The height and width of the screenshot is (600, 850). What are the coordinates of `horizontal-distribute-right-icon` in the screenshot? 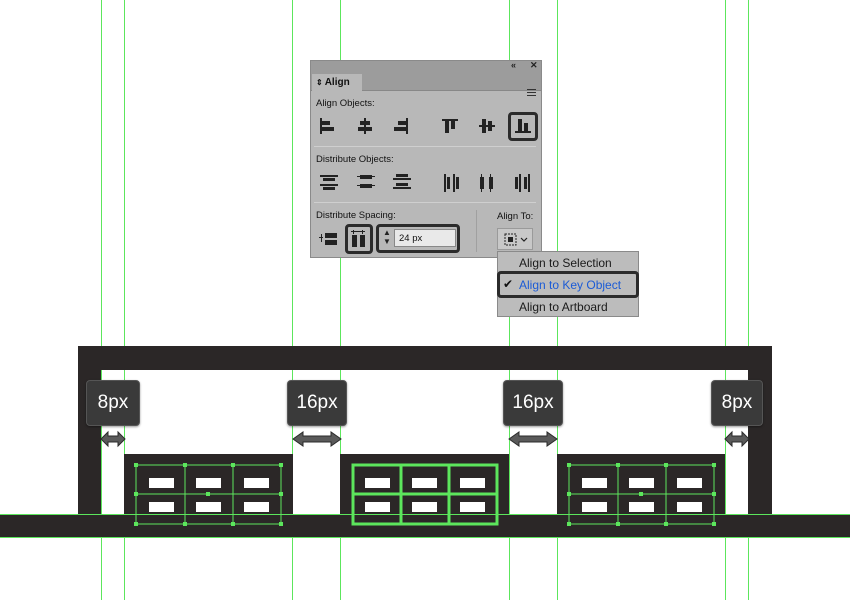 It's located at (523, 183).